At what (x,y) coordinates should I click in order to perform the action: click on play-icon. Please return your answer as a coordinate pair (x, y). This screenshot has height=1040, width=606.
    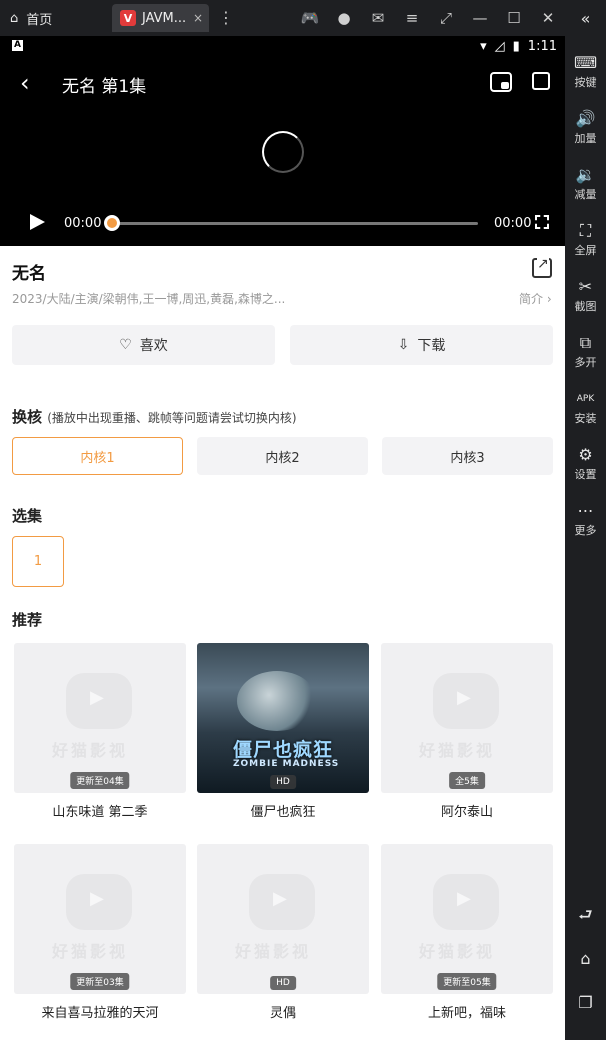
    Looking at the image, I should click on (37, 222).